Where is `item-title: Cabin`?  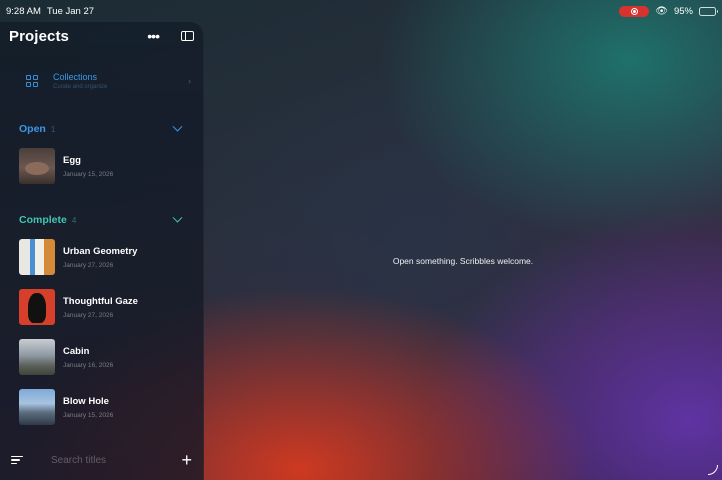 item-title: Cabin is located at coordinates (76, 351).